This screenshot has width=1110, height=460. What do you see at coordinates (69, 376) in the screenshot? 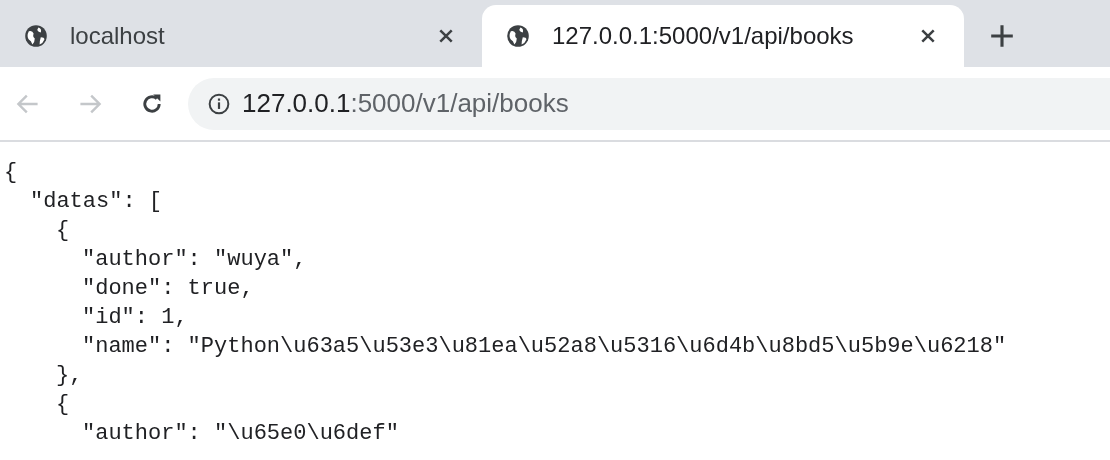
I see `code-line: },` at bounding box center [69, 376].